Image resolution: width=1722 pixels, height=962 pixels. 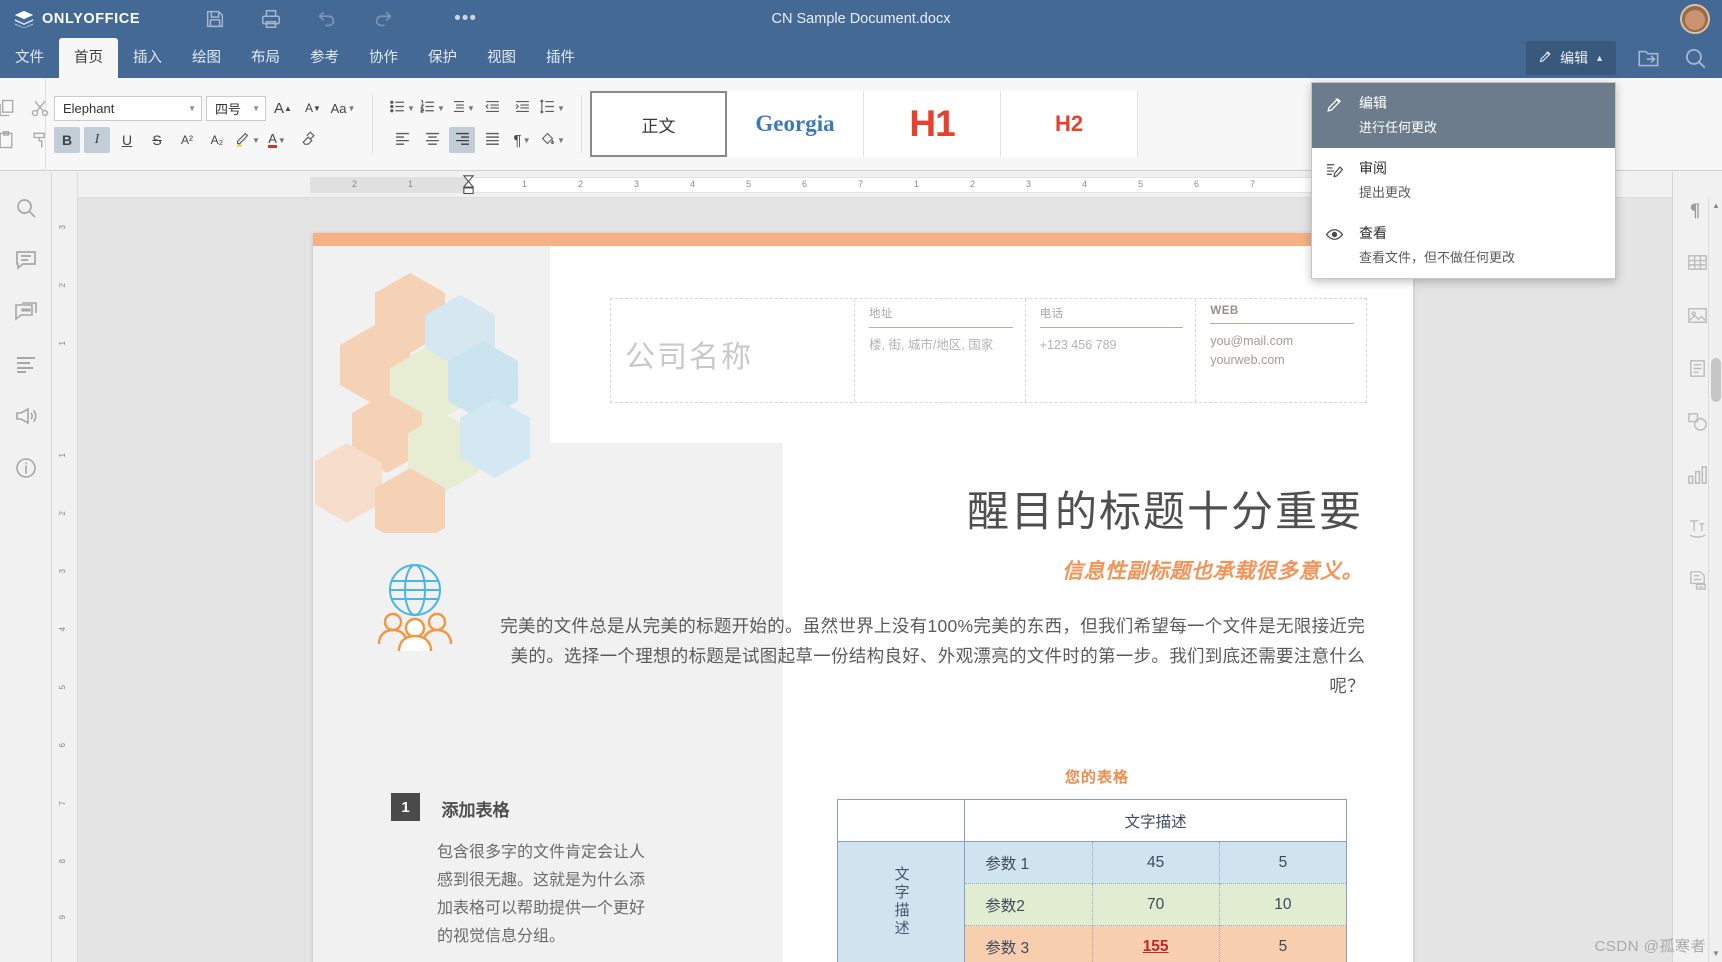 I want to click on highlight-color-button: ▼, so click(x=247, y=140).